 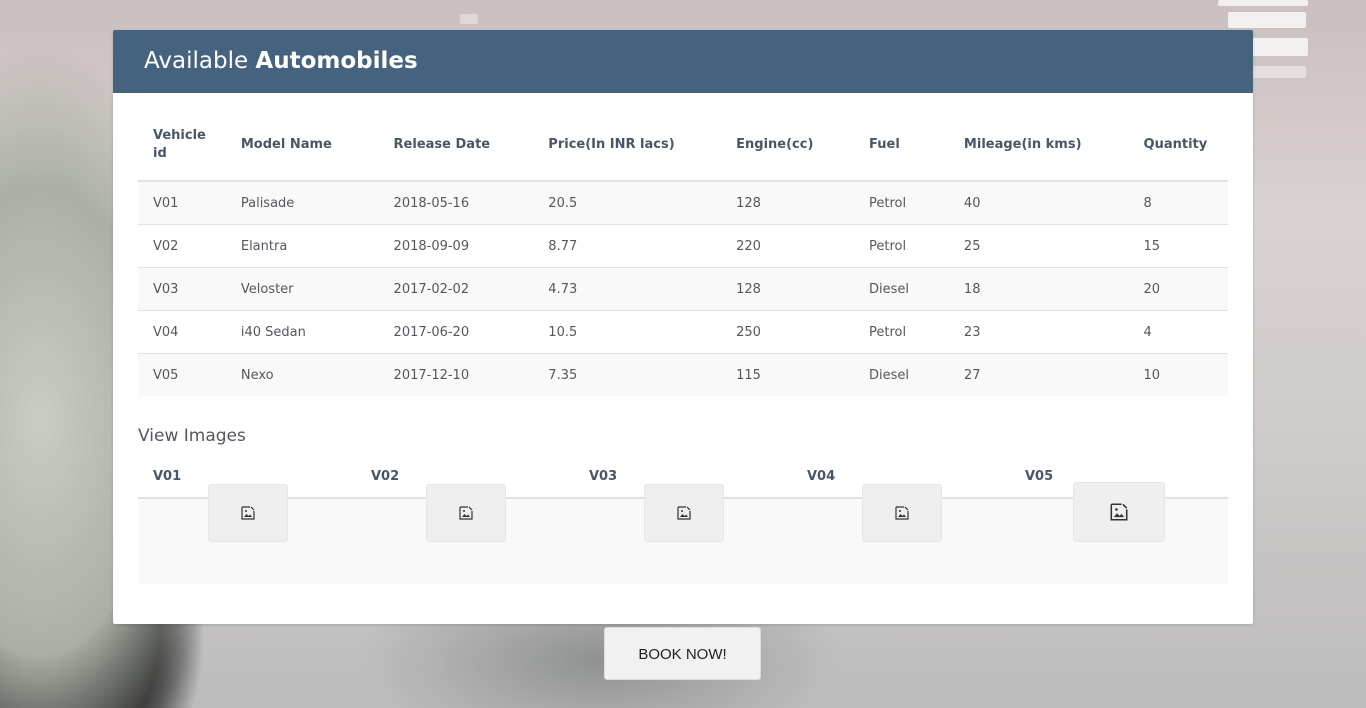 I want to click on cell-quantity: 4, so click(x=1178, y=332).